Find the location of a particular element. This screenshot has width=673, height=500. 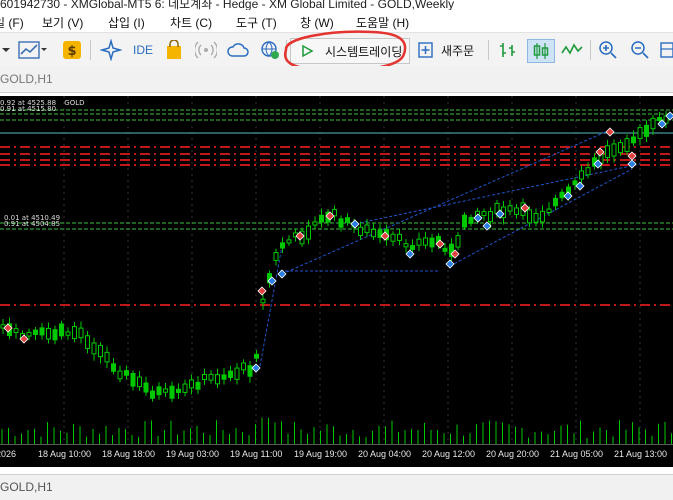

algo-trading-button: 시스템트레이딩 is located at coordinates (350, 51).